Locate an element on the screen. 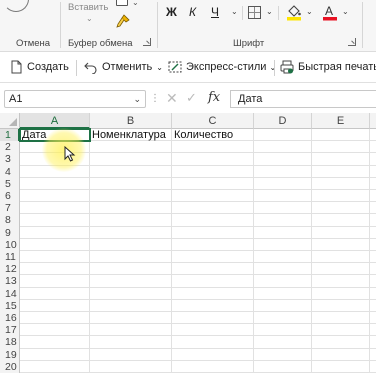 This screenshot has width=376, height=376. column-header-a: A is located at coordinates (55, 121).